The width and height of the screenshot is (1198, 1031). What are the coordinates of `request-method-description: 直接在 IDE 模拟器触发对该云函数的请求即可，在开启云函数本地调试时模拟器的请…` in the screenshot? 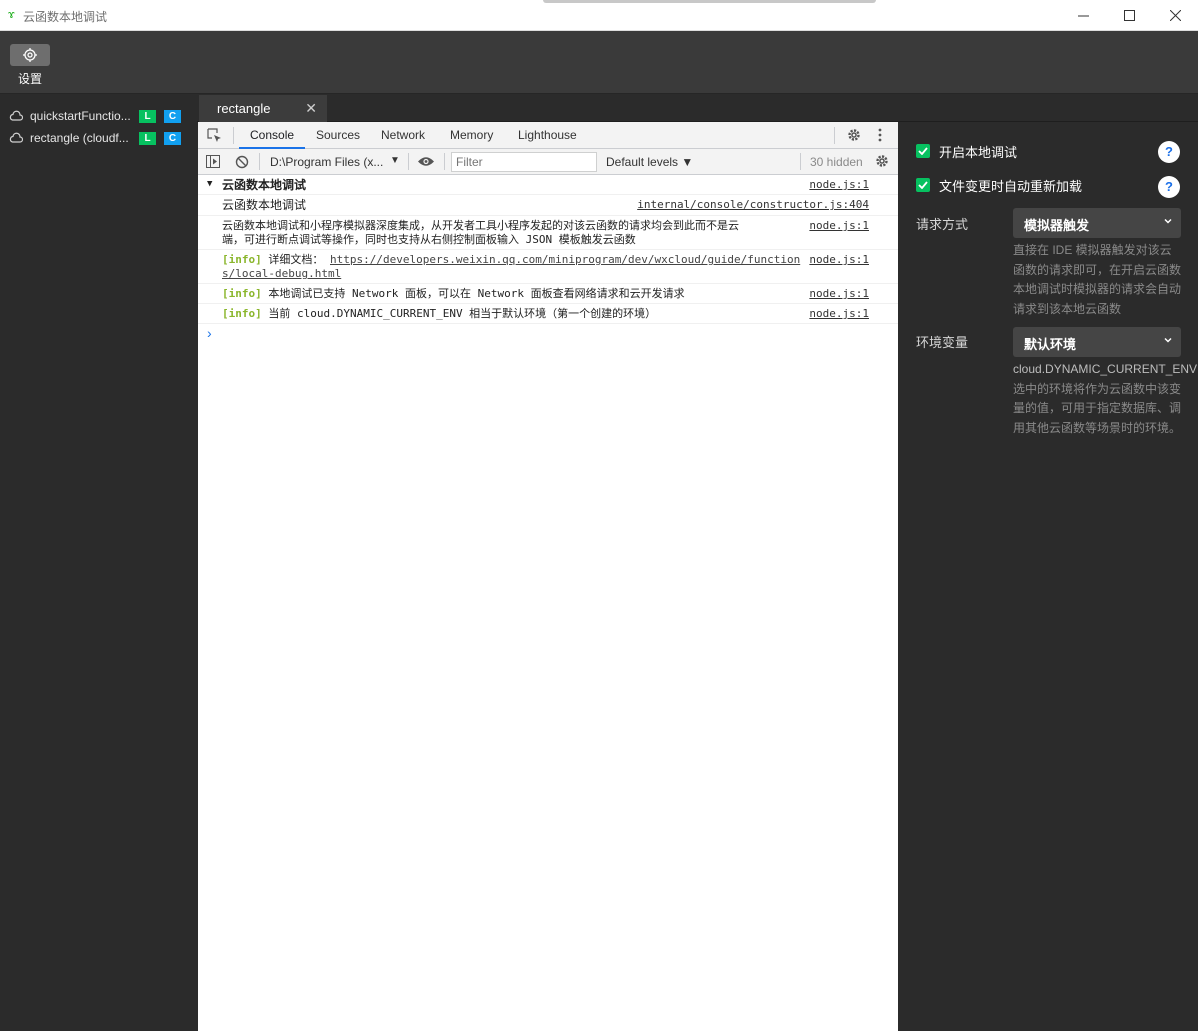 It's located at (1097, 279).